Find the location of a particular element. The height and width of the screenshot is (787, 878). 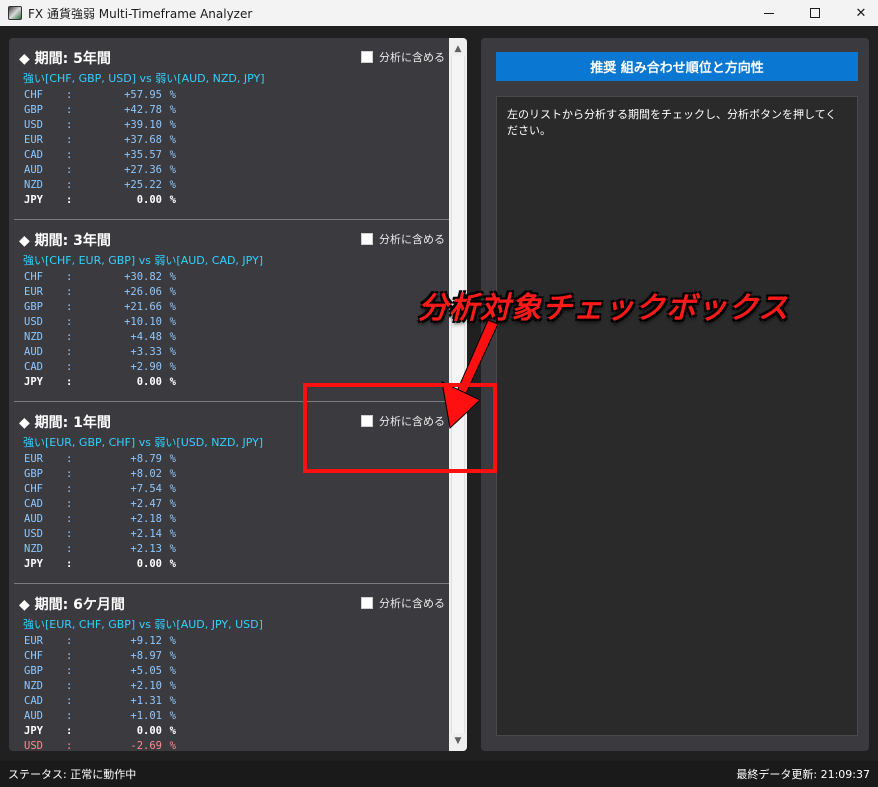

period-title: ◆ 期間: 1年間 is located at coordinates (65, 423).